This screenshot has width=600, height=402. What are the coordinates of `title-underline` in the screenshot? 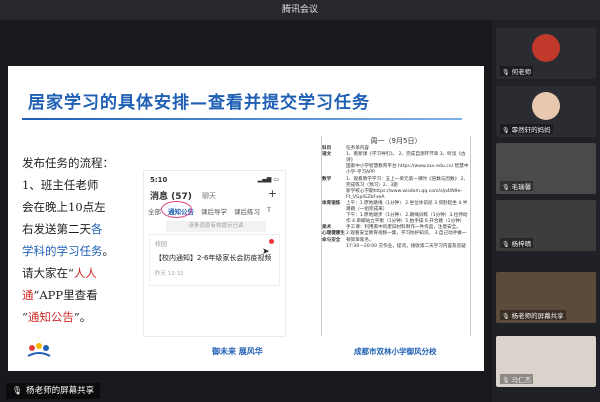 It's located at (242, 119).